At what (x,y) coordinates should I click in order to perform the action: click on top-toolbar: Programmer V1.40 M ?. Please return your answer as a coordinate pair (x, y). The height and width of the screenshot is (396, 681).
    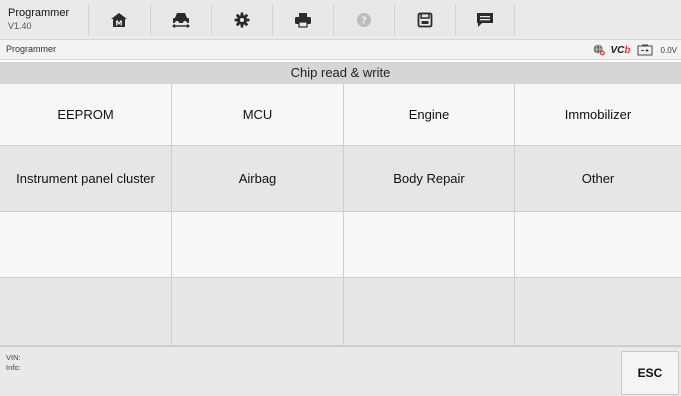
    Looking at the image, I should click on (340, 20).